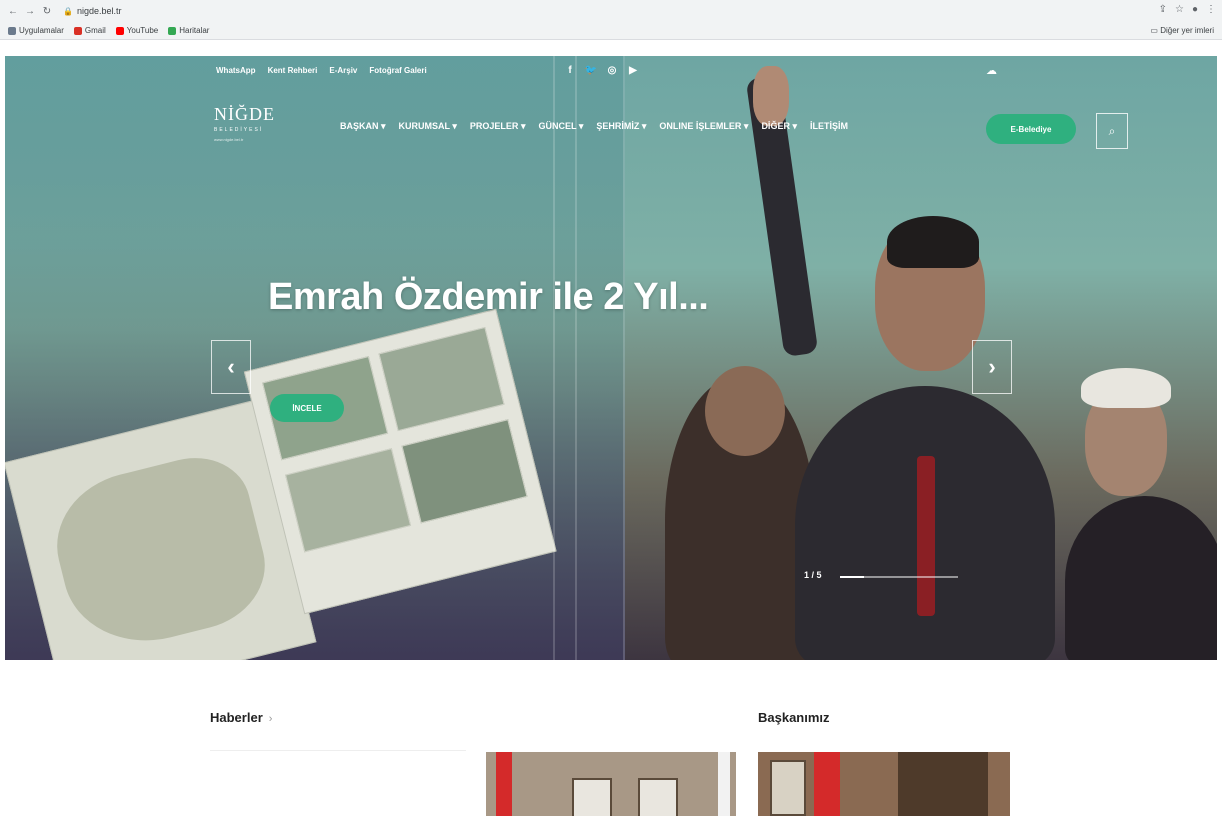 This screenshot has height=816, width=1222. I want to click on top-link-photo-gallery: Fotoğraf Galeri, so click(397, 70).